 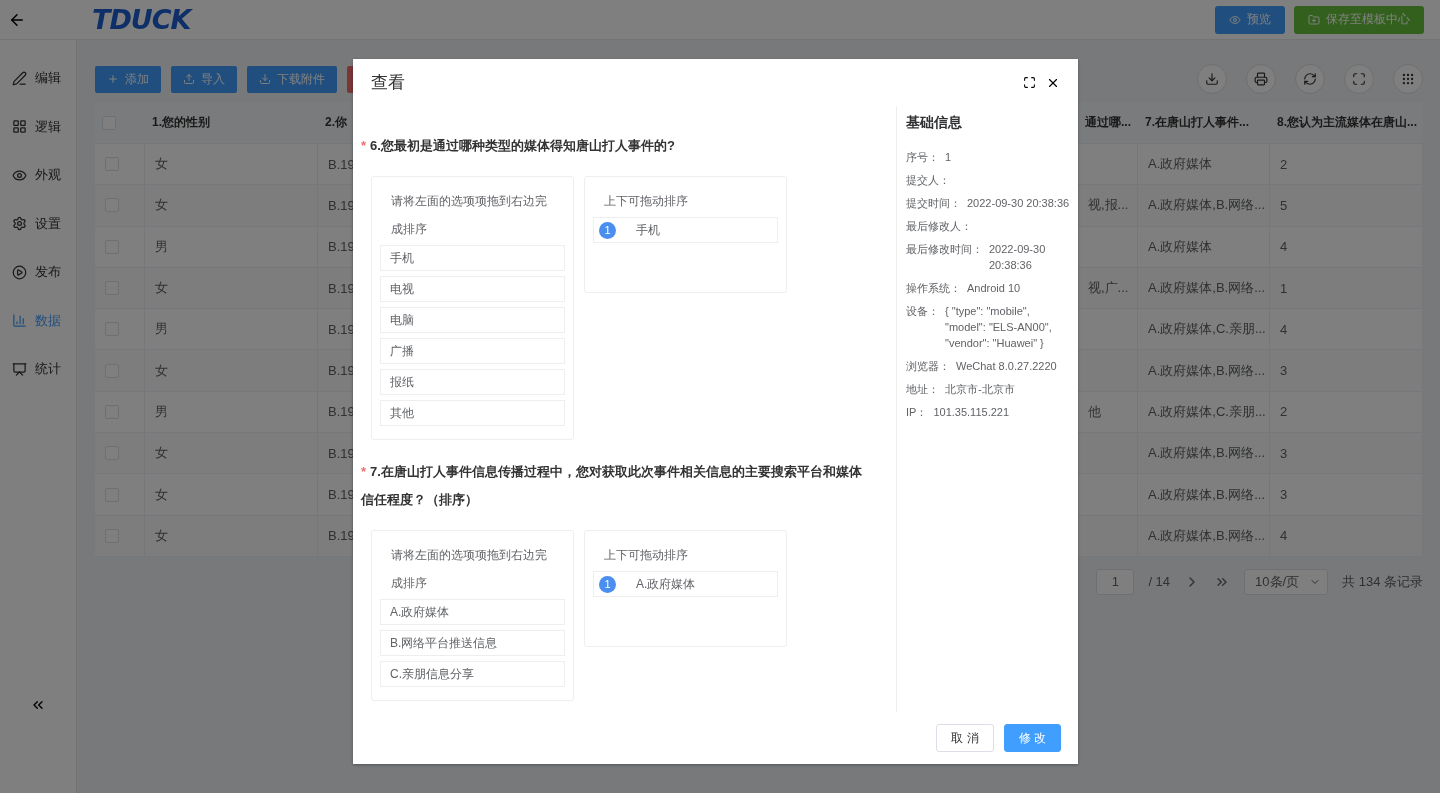 I want to click on gear-icon, so click(x=19, y=224).